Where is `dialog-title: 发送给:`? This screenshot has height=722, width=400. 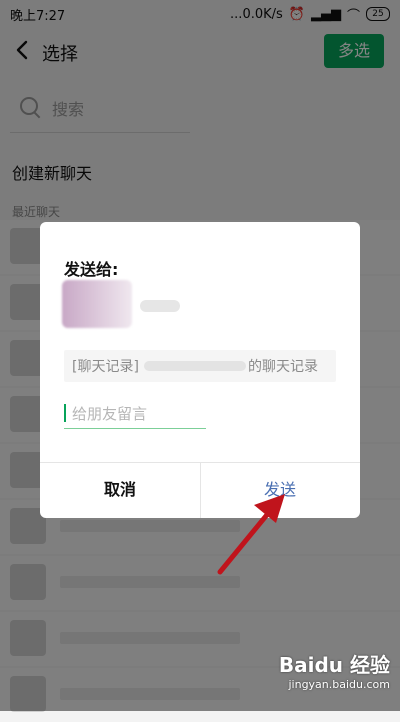 dialog-title: 发送给: is located at coordinates (91, 269).